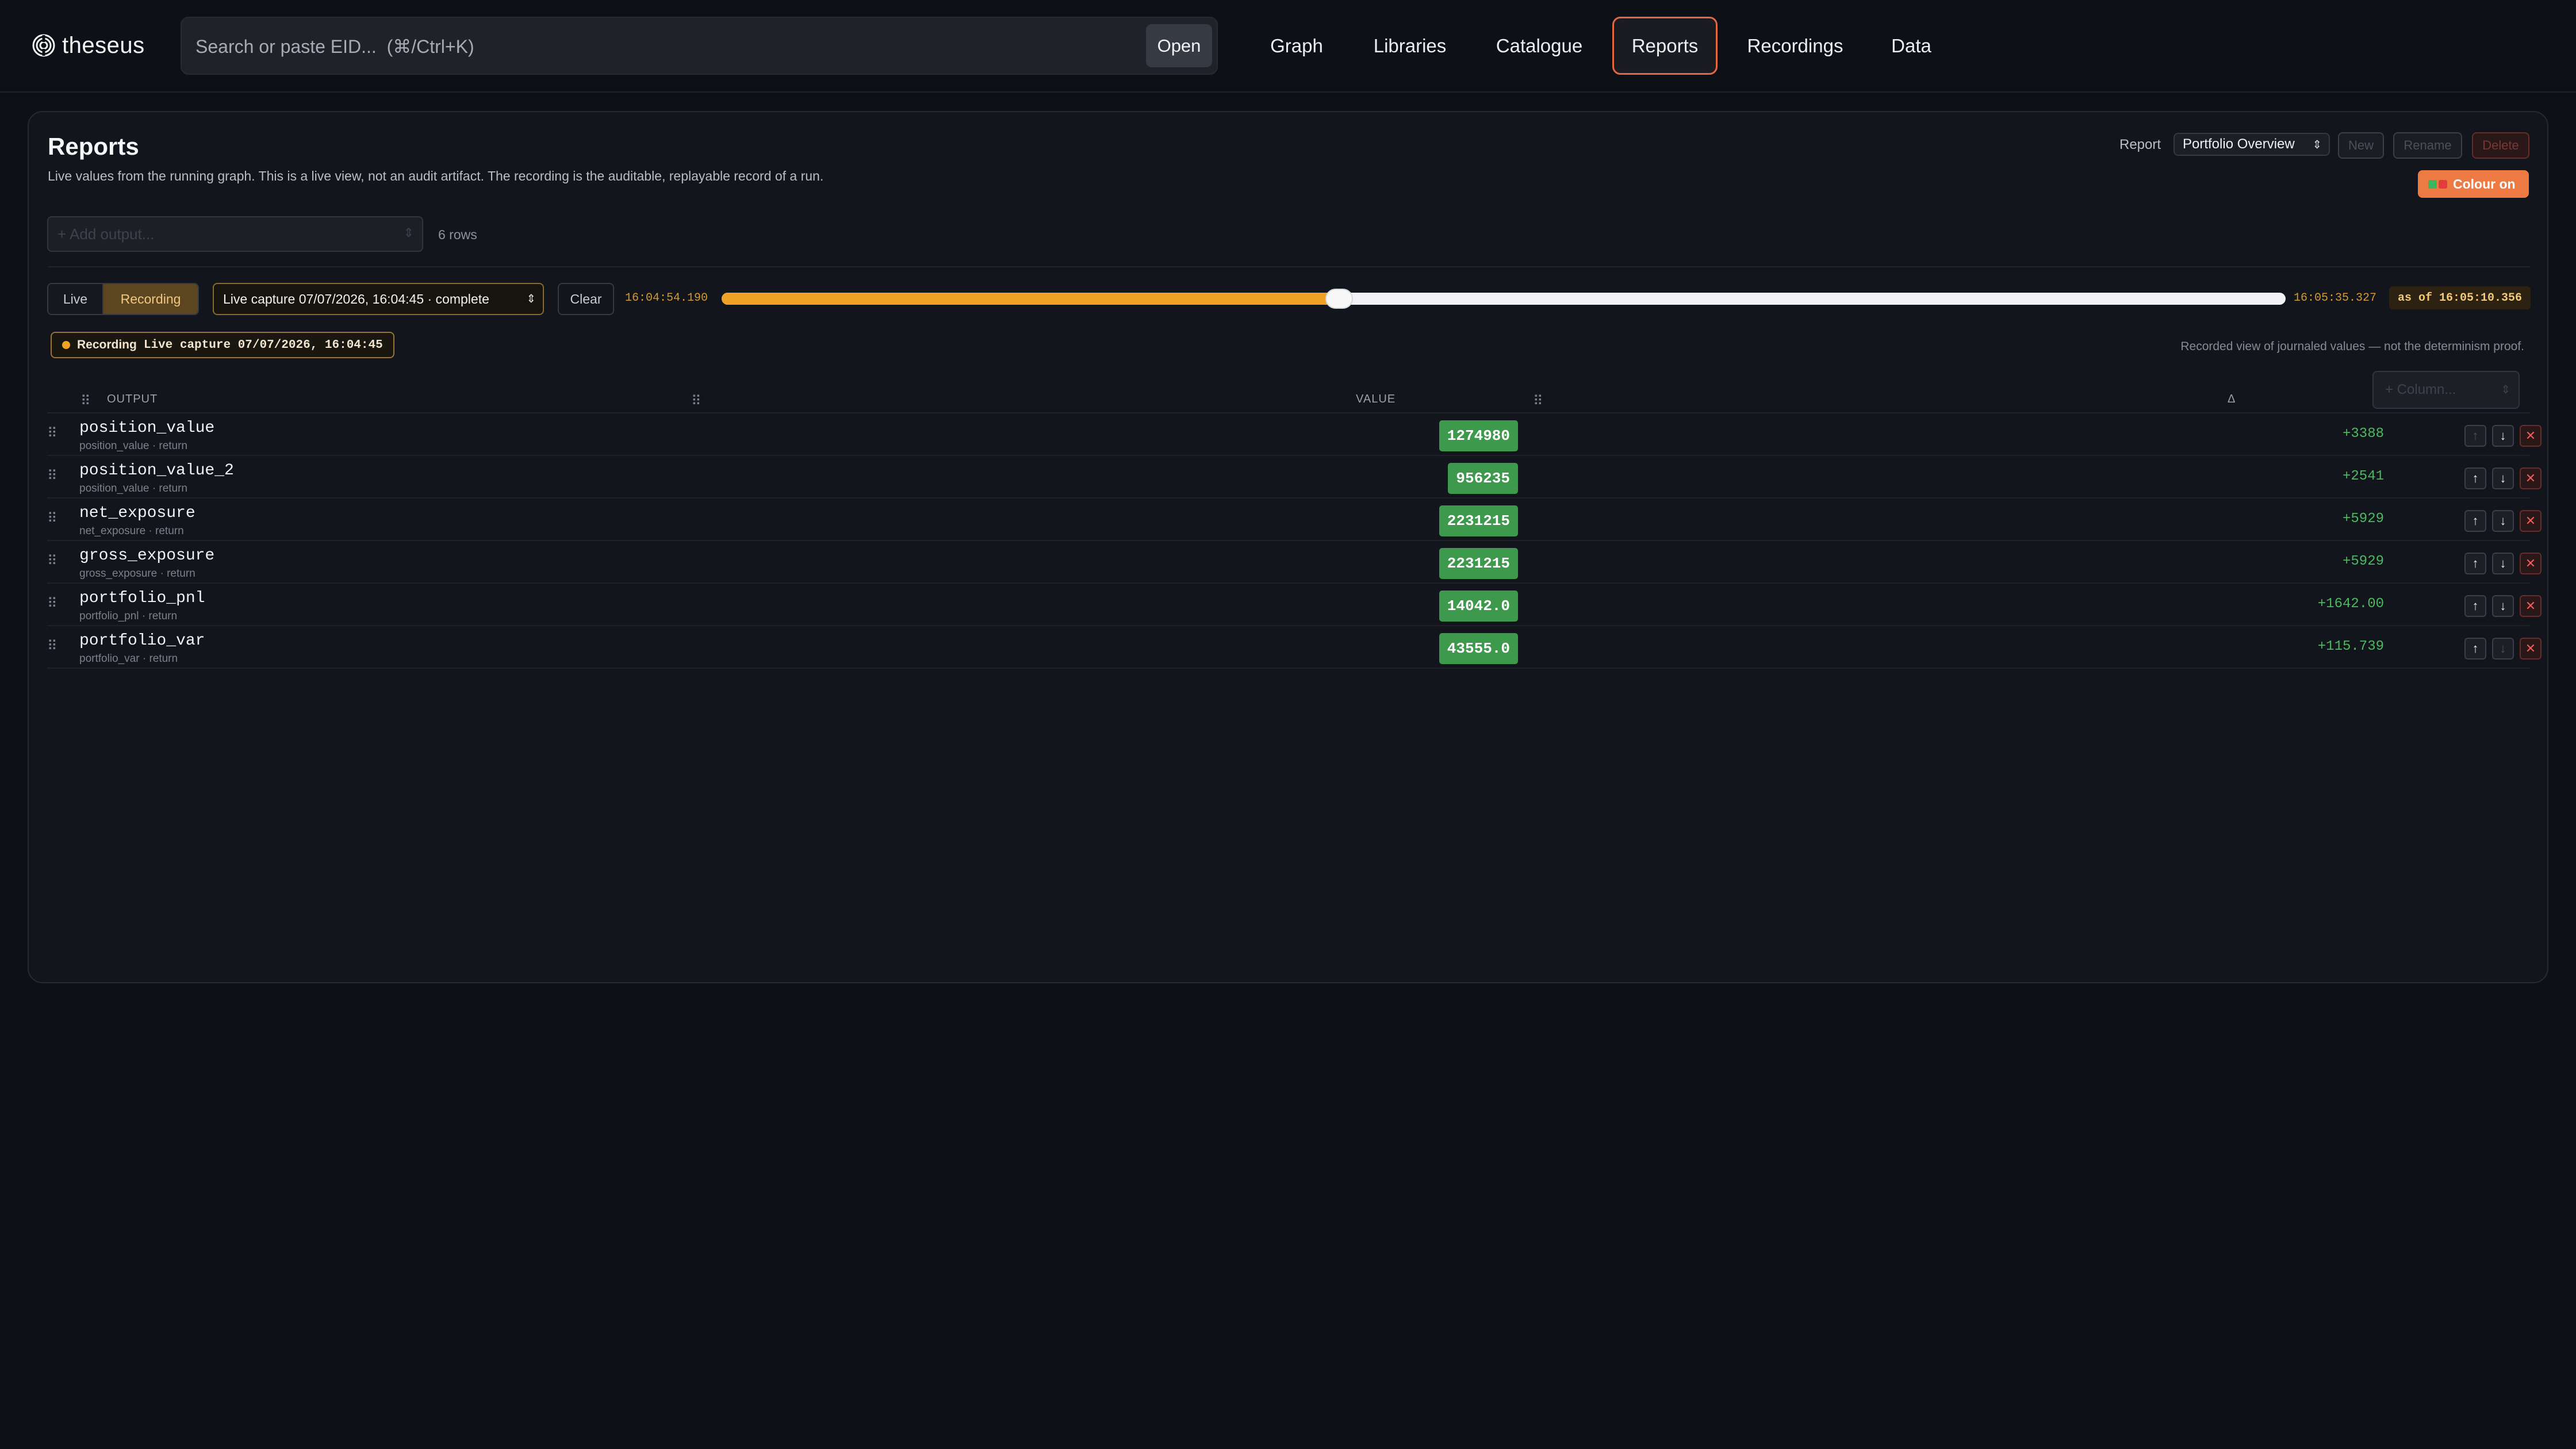 The width and height of the screenshot is (2576, 1449). I want to click on live-mode-button: Live, so click(75, 299).